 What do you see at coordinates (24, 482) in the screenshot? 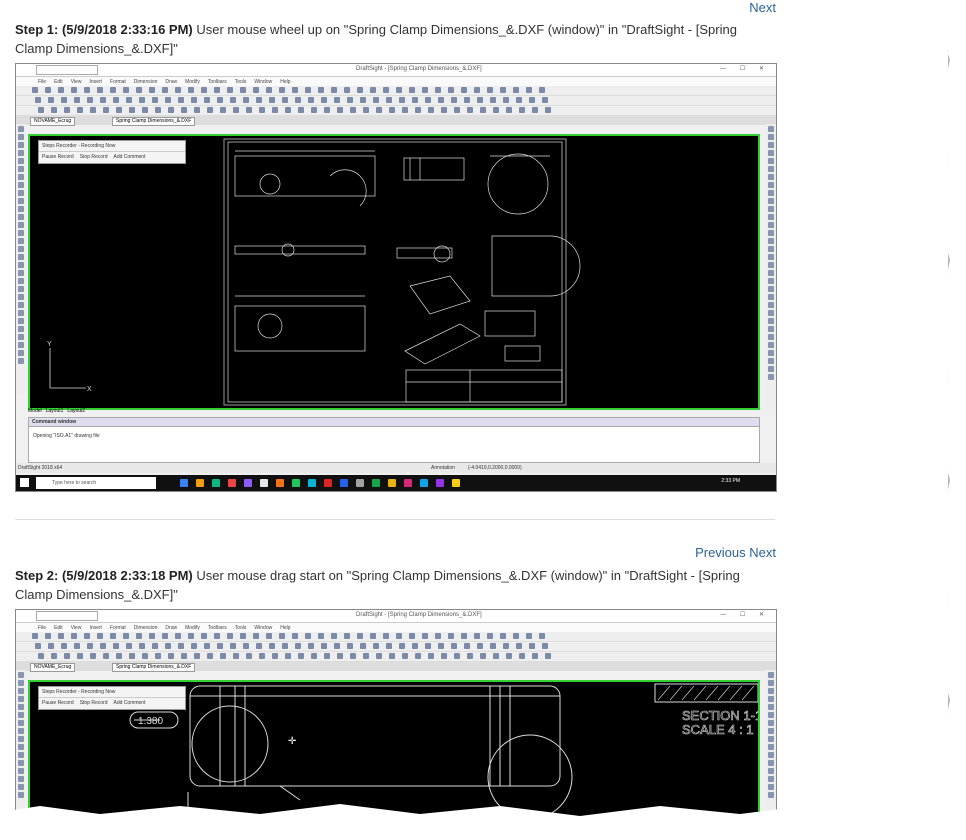
I see `windows-start-icon` at bounding box center [24, 482].